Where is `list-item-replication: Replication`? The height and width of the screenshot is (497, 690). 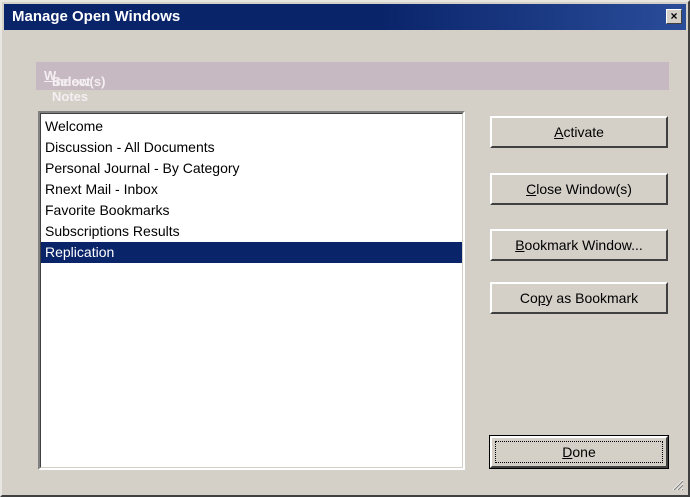 list-item-replication: Replication is located at coordinates (251, 252).